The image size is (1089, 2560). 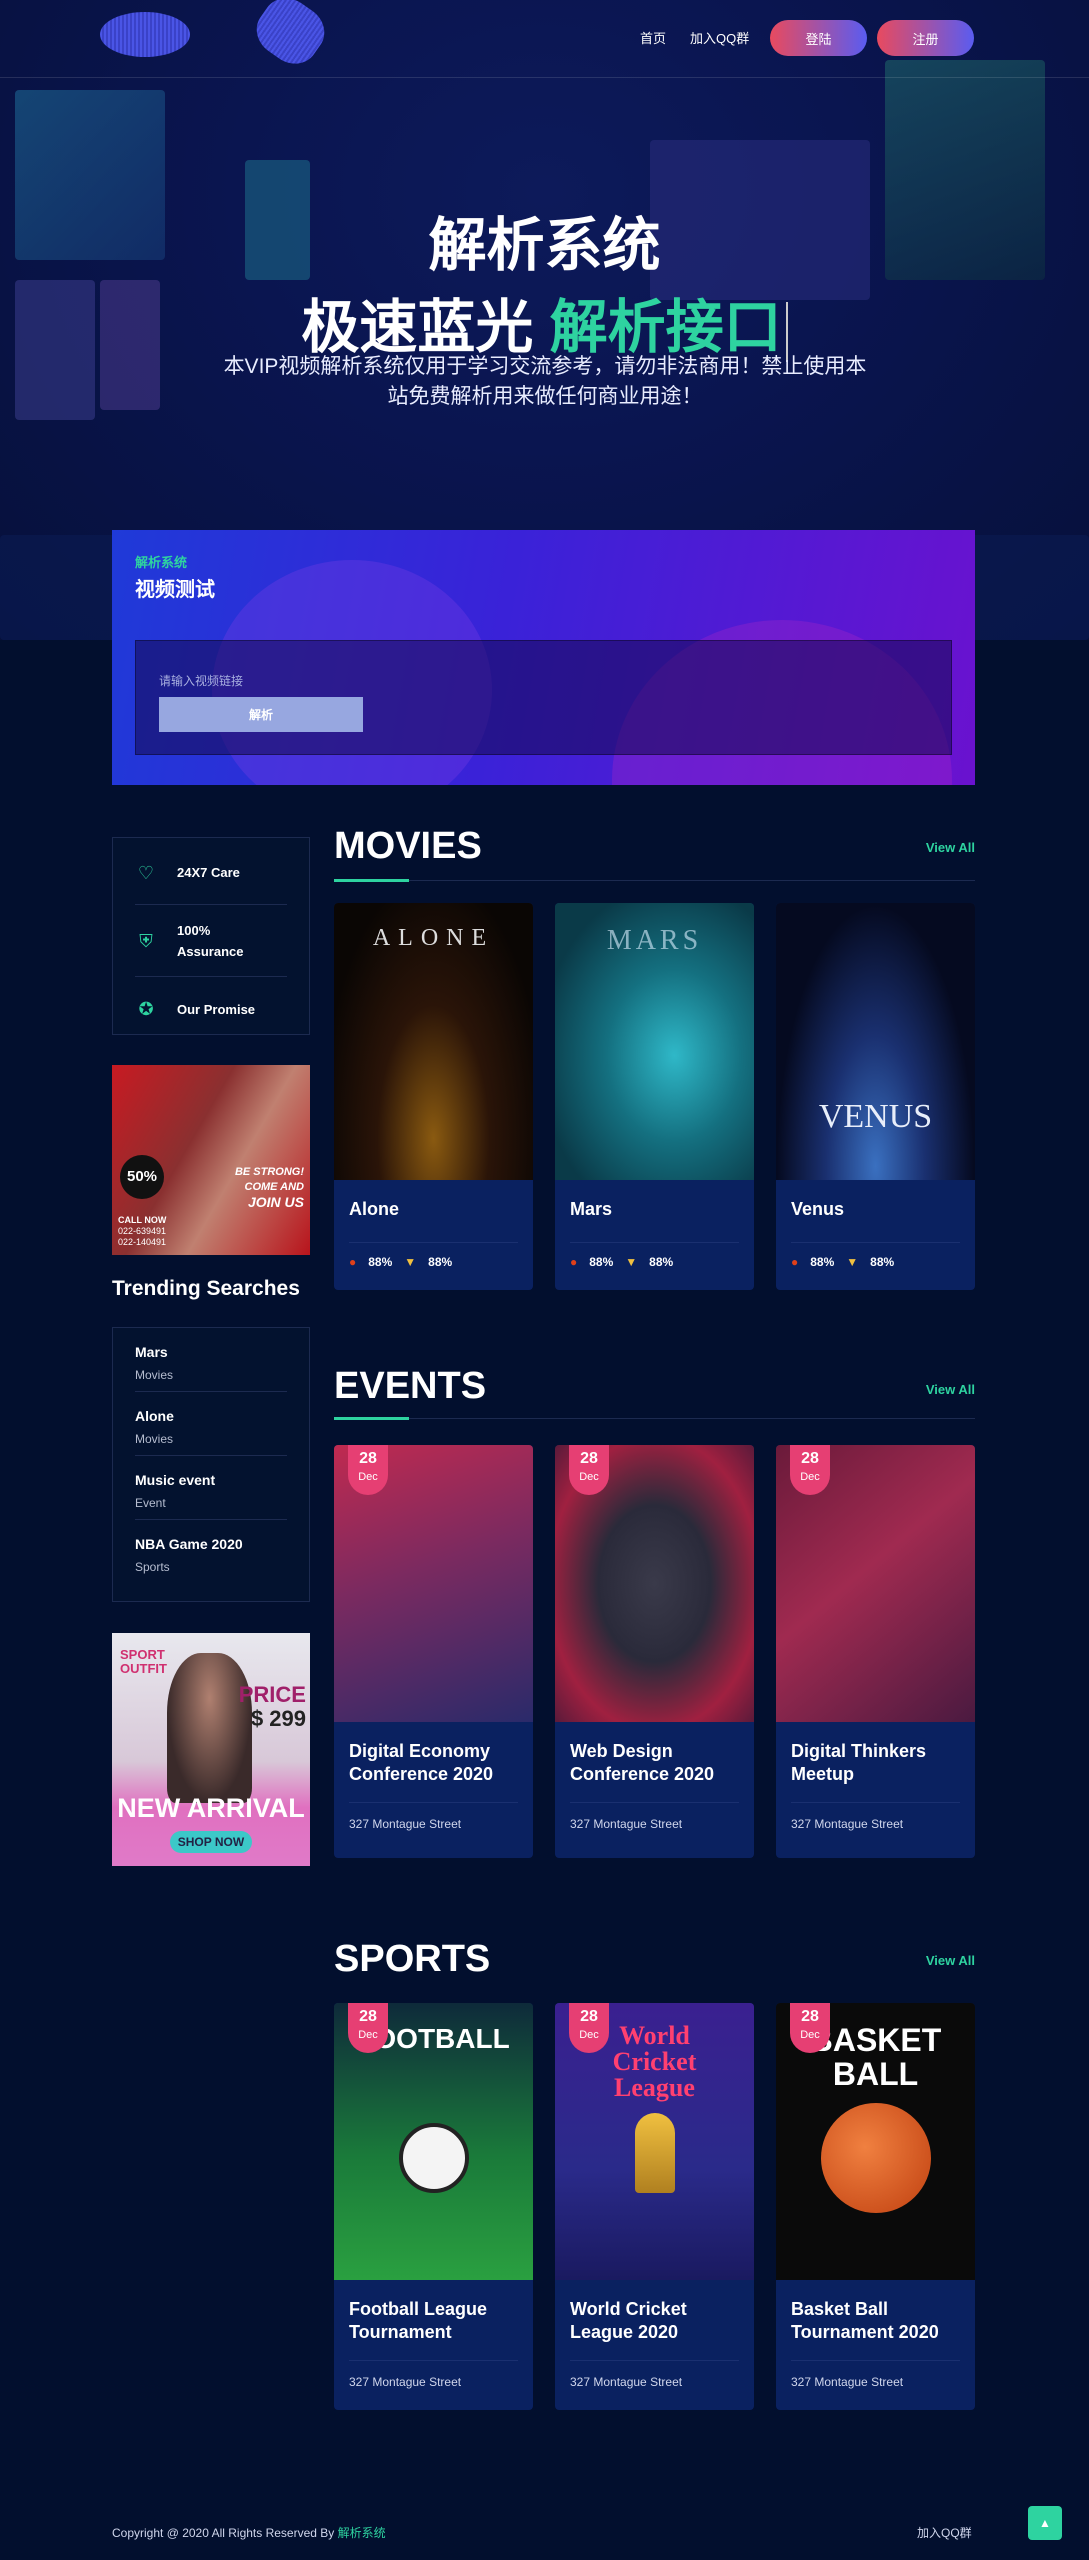 What do you see at coordinates (274, 1187) in the screenshot?
I see `ad-line: COME AND` at bounding box center [274, 1187].